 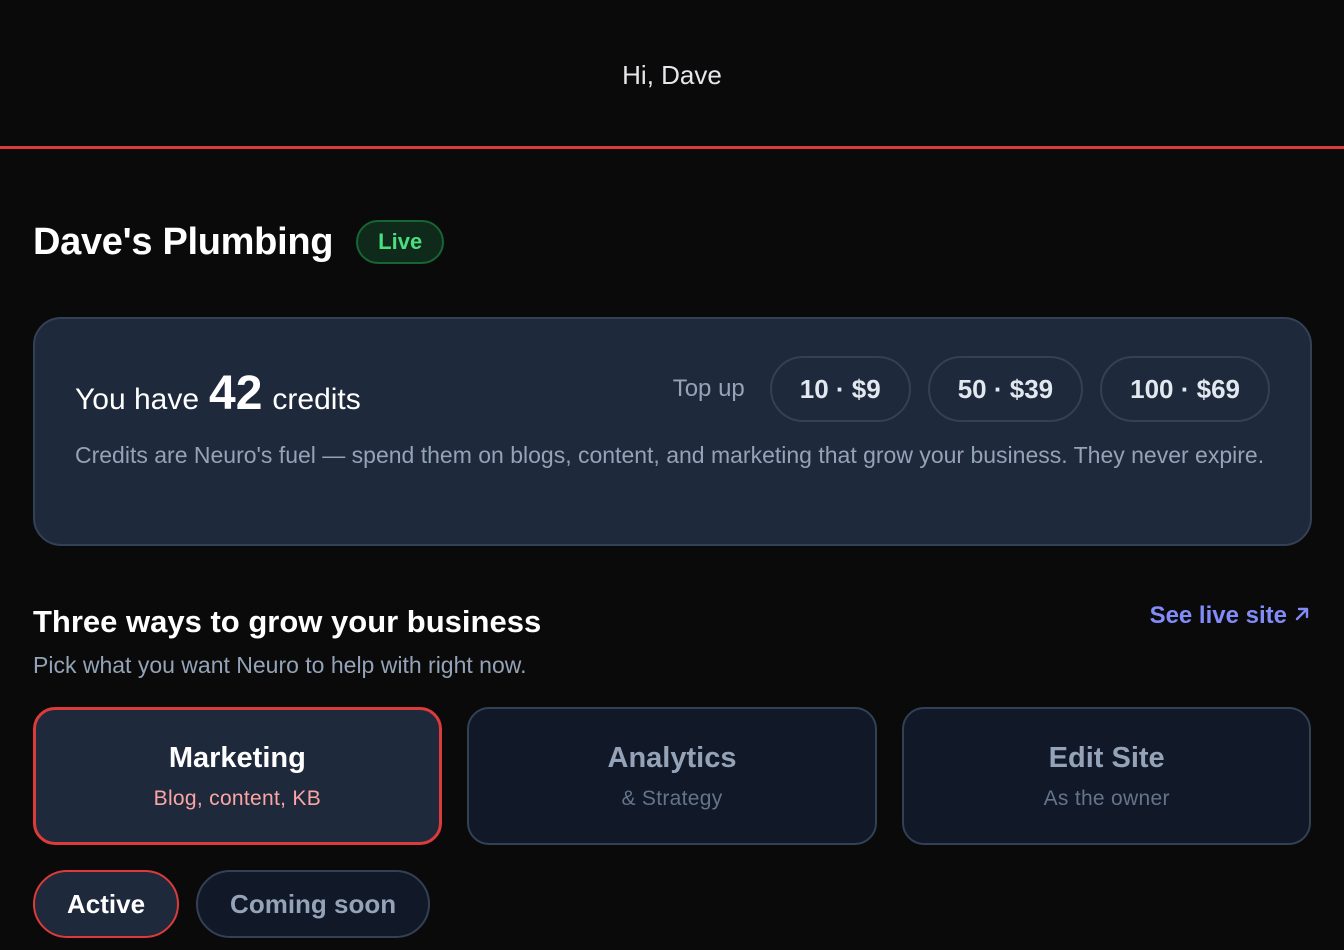 I want to click on topup-10-button: 10 · $9, so click(x=840, y=389).